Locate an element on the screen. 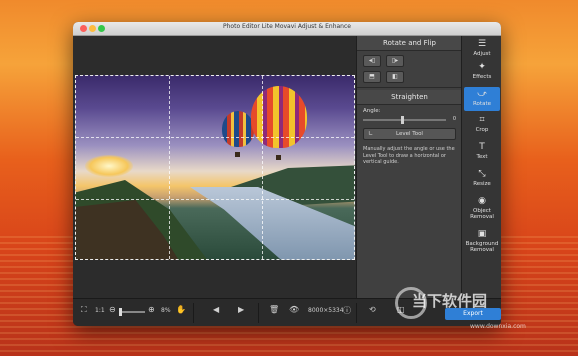 Image resolution: width=578 pixels, height=356 pixels. angle-slider-track is located at coordinates (404, 120).